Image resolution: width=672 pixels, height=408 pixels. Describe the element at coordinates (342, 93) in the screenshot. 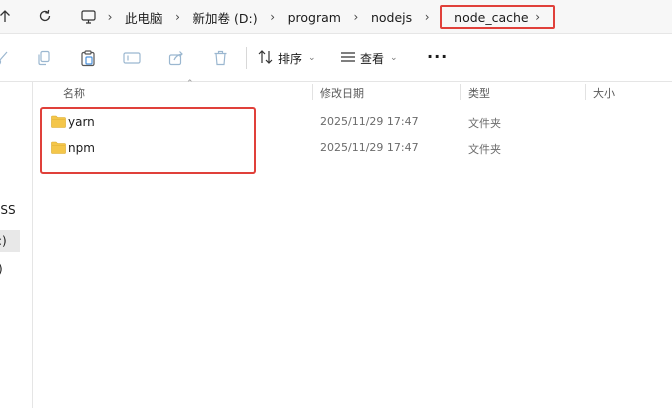

I see `column-modified: 修改日期` at that location.